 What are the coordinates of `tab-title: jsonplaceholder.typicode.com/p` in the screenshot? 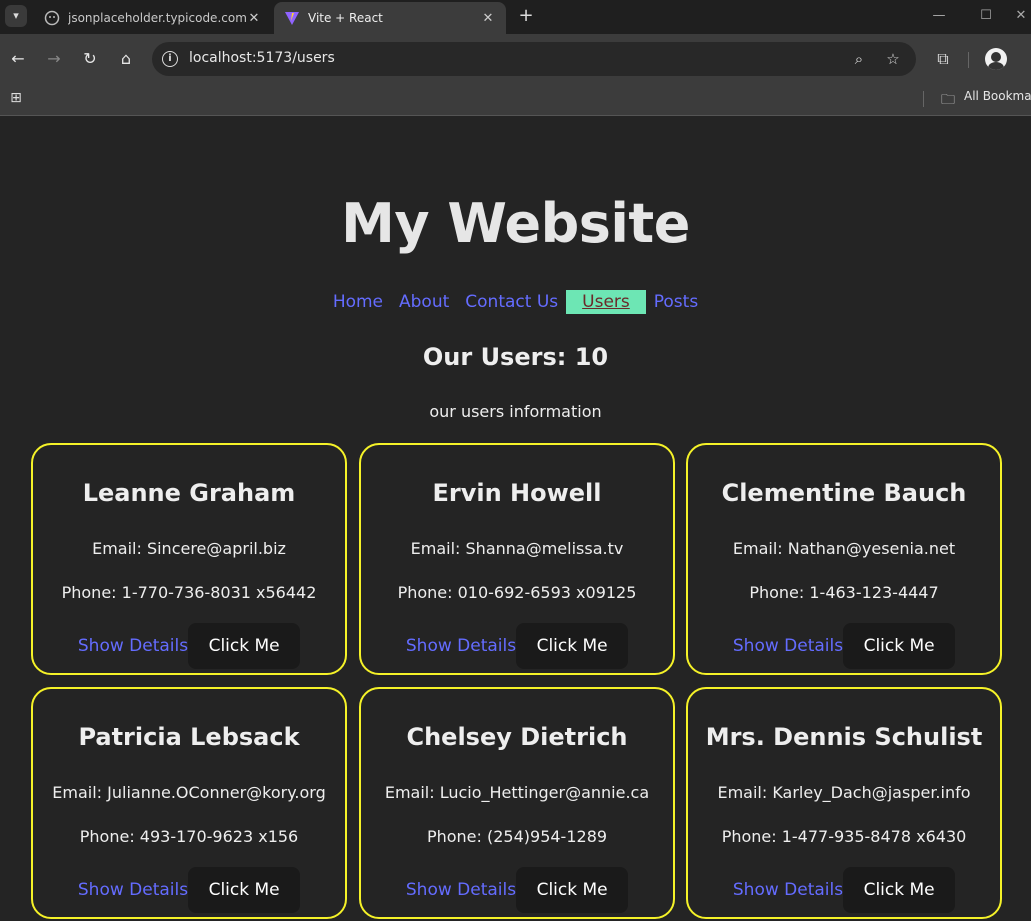 It's located at (157, 18).